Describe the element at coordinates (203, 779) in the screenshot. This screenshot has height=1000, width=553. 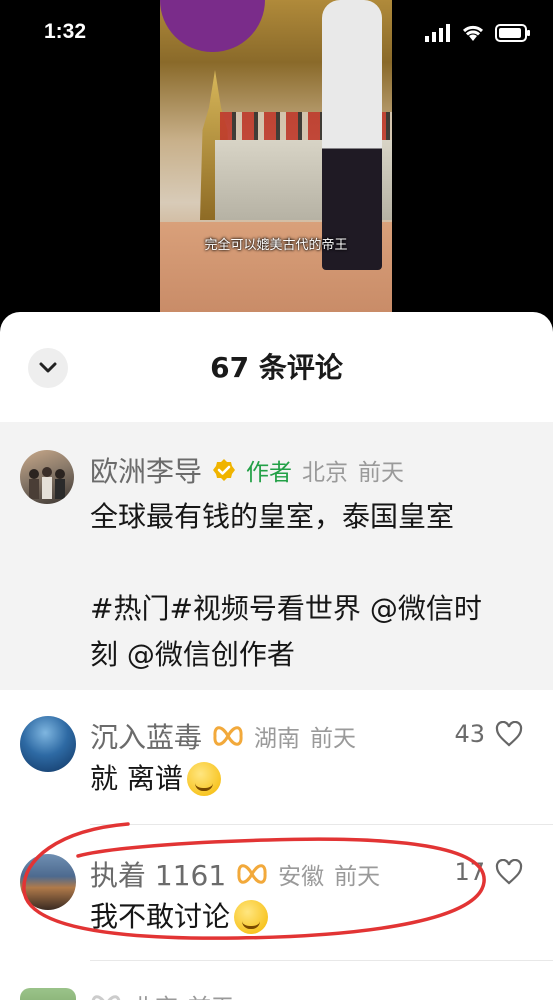
I see `sweat-smile-emoji-icon` at that location.